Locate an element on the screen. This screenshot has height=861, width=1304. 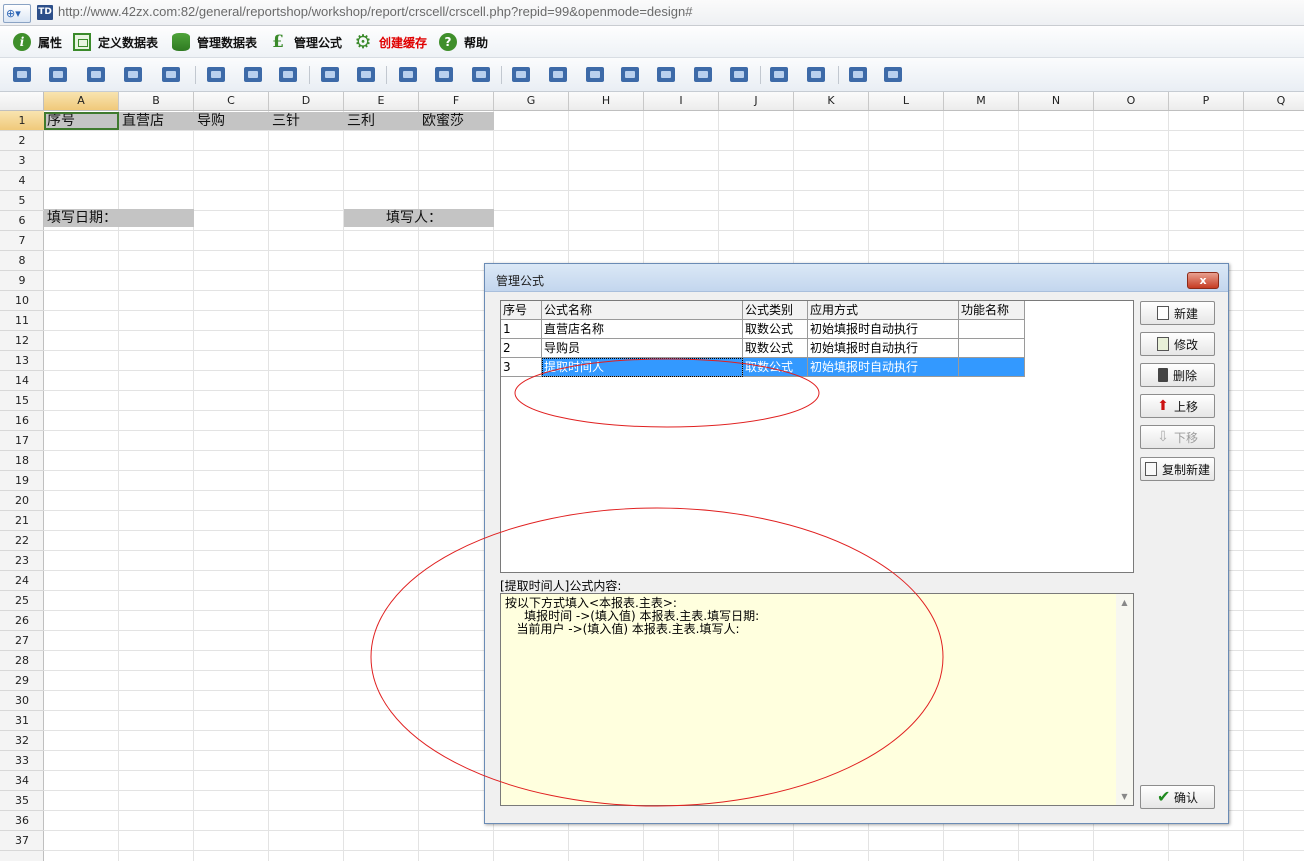
scroll-down-icon: ▼ is located at coordinates (1124, 796).